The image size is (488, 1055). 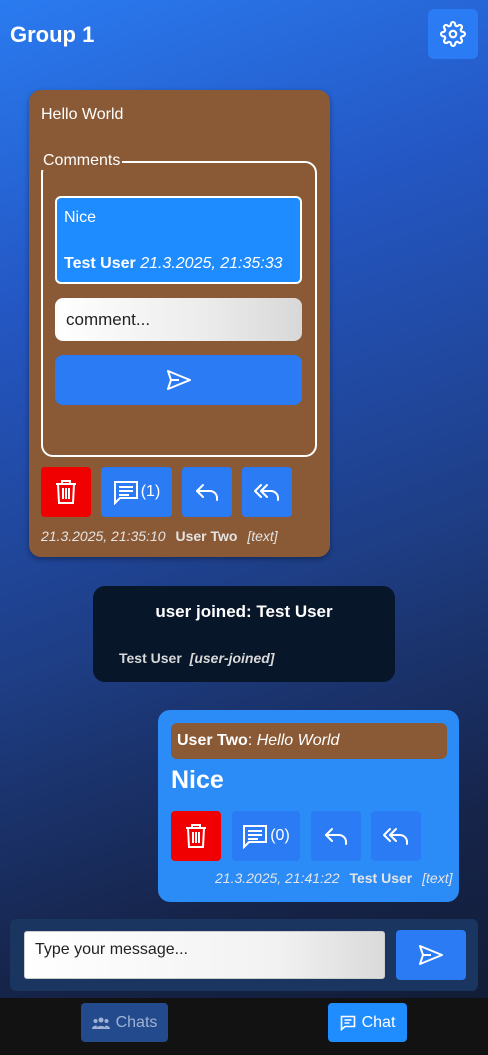 I want to click on group-title: Group 1, so click(x=52, y=34).